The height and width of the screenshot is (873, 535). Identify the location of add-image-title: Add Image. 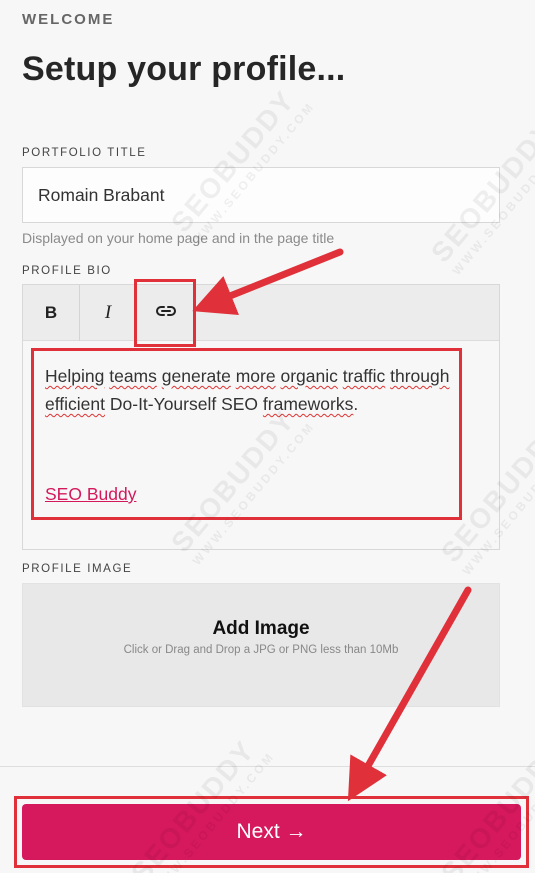
(261, 628).